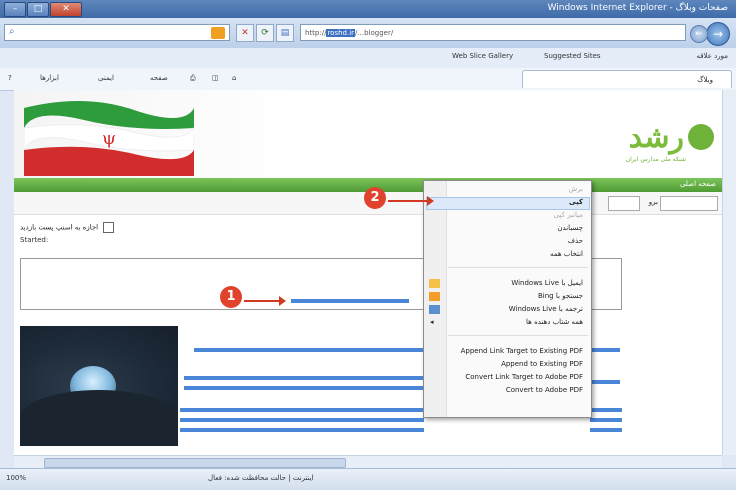 This screenshot has width=736, height=490. What do you see at coordinates (493, 32) in the screenshot?
I see `address-bar: http://roshd.ir/...blogger/` at bounding box center [493, 32].